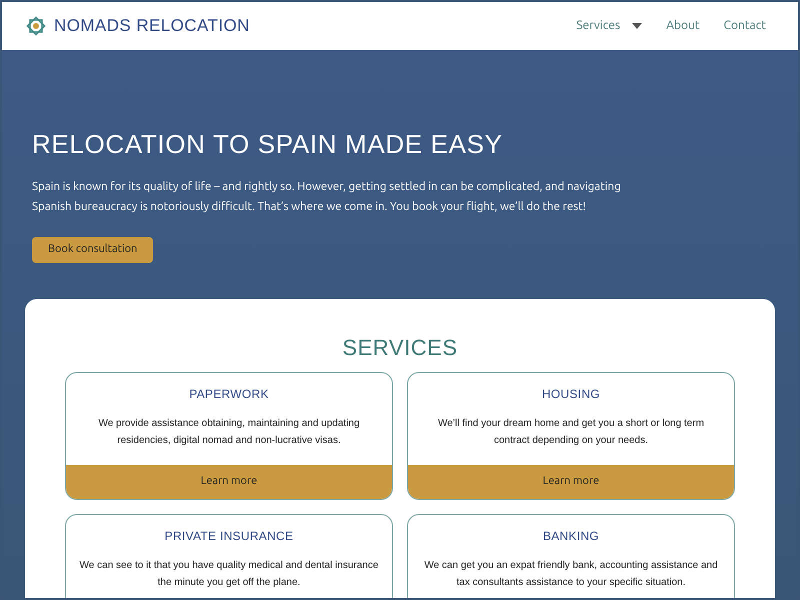 This screenshot has width=800, height=600. What do you see at coordinates (36, 26) in the screenshot?
I see `star-logo-icon` at bounding box center [36, 26].